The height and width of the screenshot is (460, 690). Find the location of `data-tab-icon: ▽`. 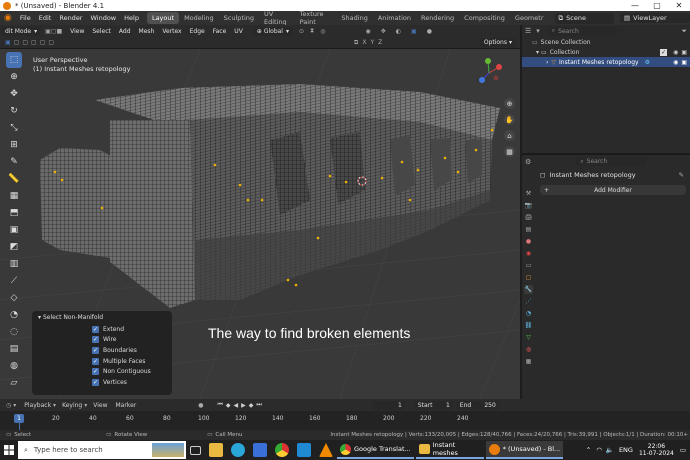

data-tab-icon: ▽ is located at coordinates (528, 337).